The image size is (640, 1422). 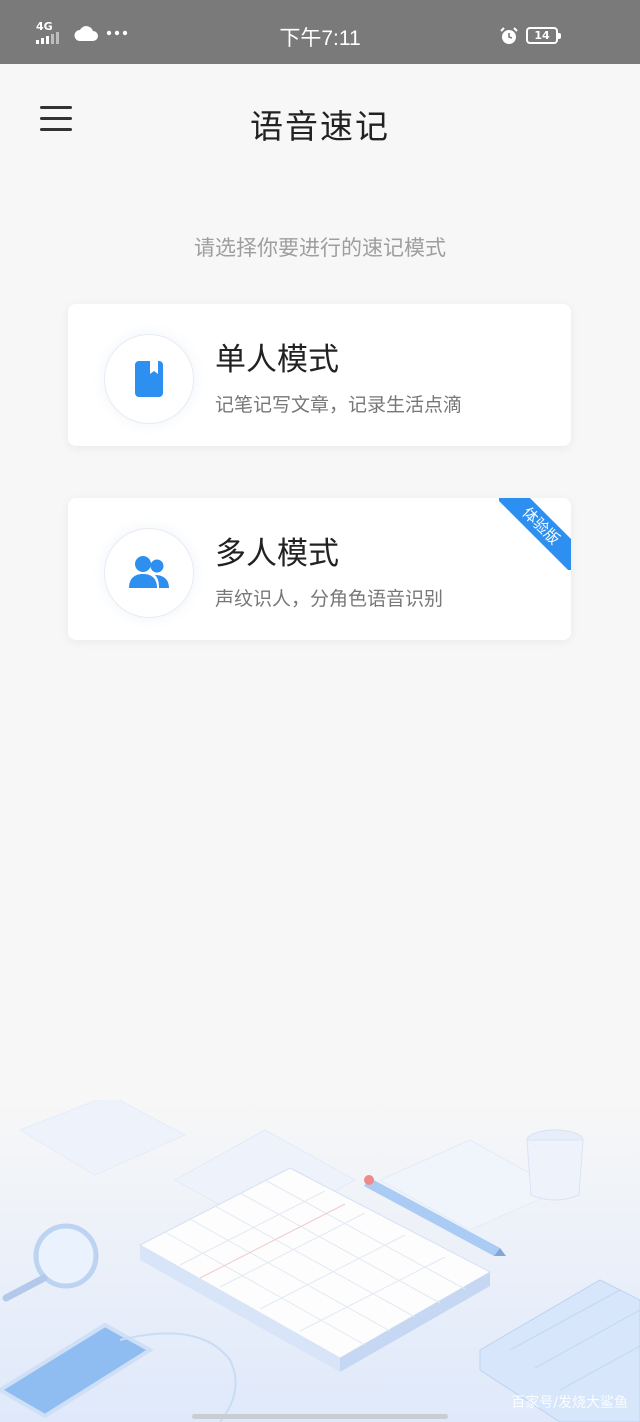 What do you see at coordinates (320, 248) in the screenshot?
I see `mode-prompt: 请选择你要进行的速记模式` at bounding box center [320, 248].